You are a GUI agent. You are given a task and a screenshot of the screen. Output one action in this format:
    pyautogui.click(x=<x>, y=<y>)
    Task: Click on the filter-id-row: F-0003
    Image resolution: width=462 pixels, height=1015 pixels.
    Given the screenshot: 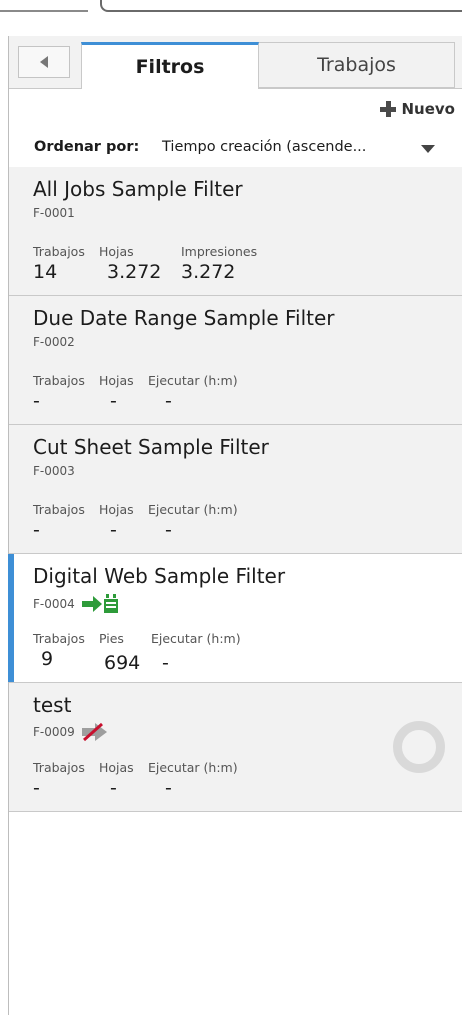 What is the action you would take?
    pyautogui.click(x=54, y=471)
    